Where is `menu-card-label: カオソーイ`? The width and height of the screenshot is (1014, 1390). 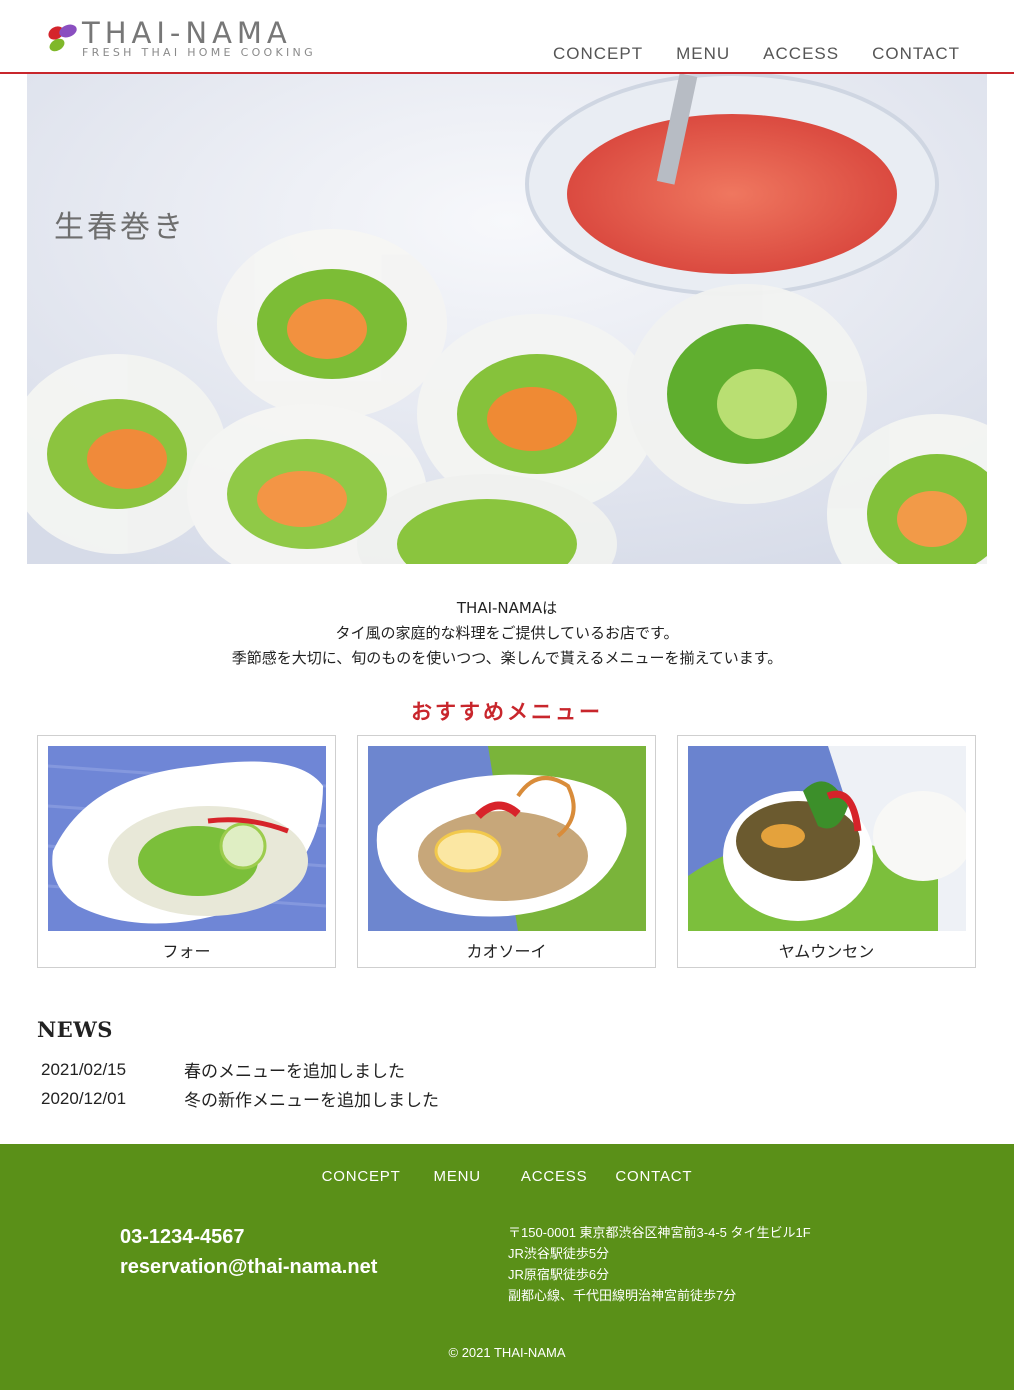 menu-card-label: カオソーイ is located at coordinates (506, 951).